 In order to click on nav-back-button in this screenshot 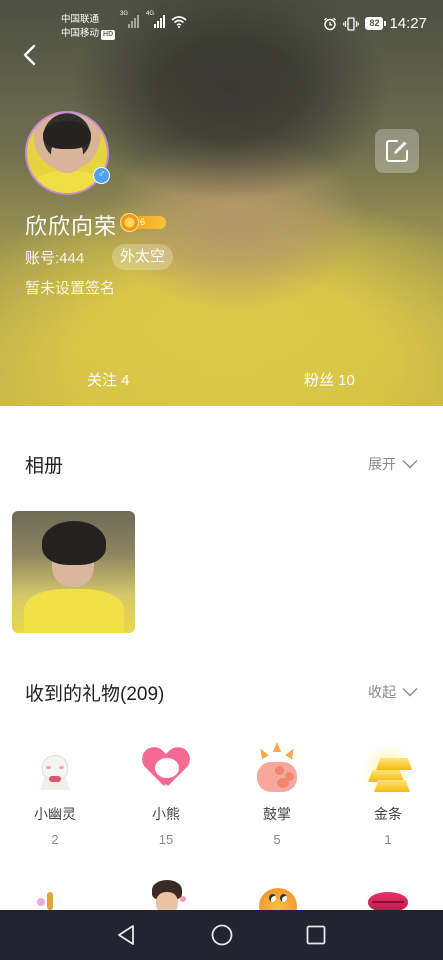, I will do `click(127, 935)`.